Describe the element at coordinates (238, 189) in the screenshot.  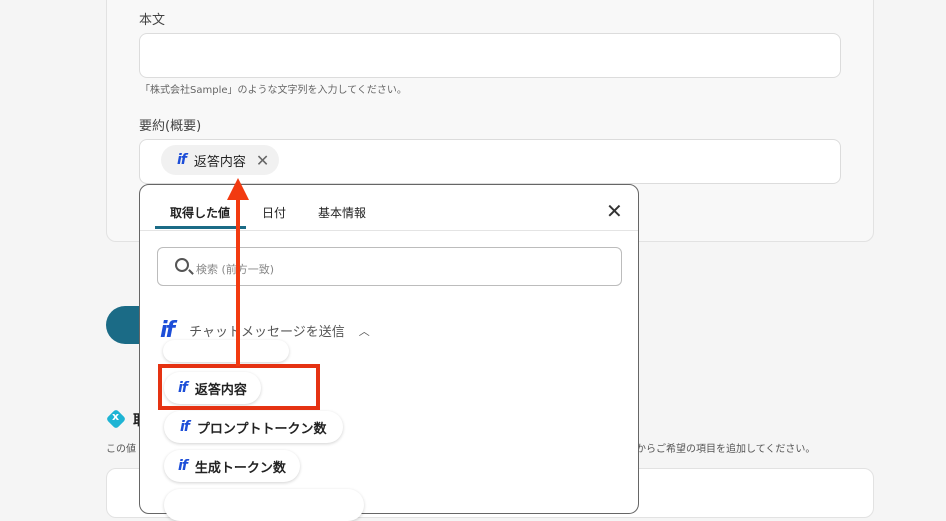
I see `annotation-arrow-head` at that location.